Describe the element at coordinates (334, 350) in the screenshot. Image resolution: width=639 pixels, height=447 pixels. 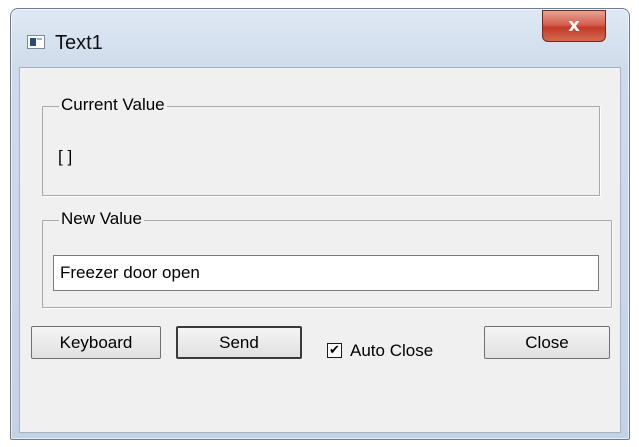
I see `auto-close-checkbox: ✔` at that location.